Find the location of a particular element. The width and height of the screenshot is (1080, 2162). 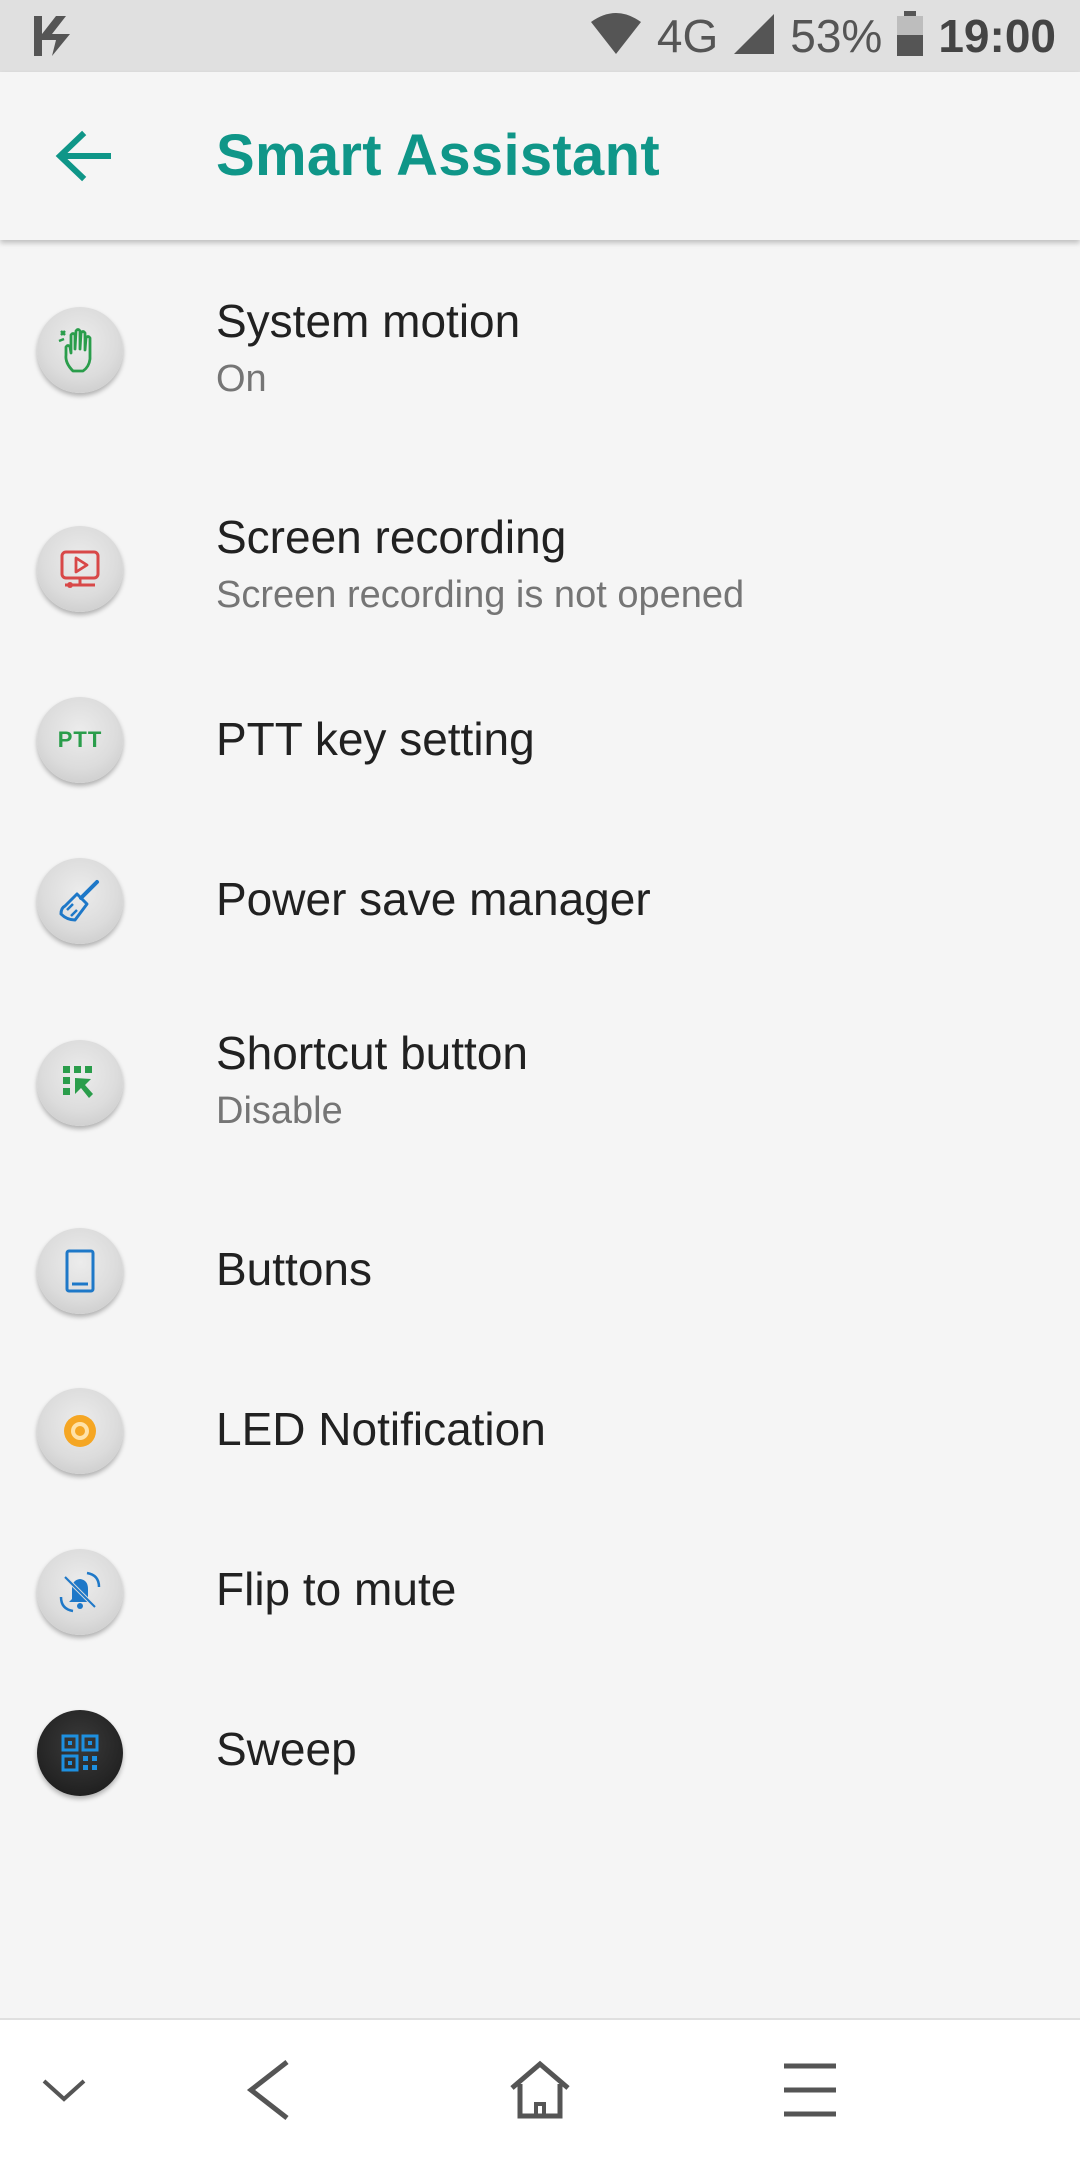

mute-bell-icon is located at coordinates (80, 1592).